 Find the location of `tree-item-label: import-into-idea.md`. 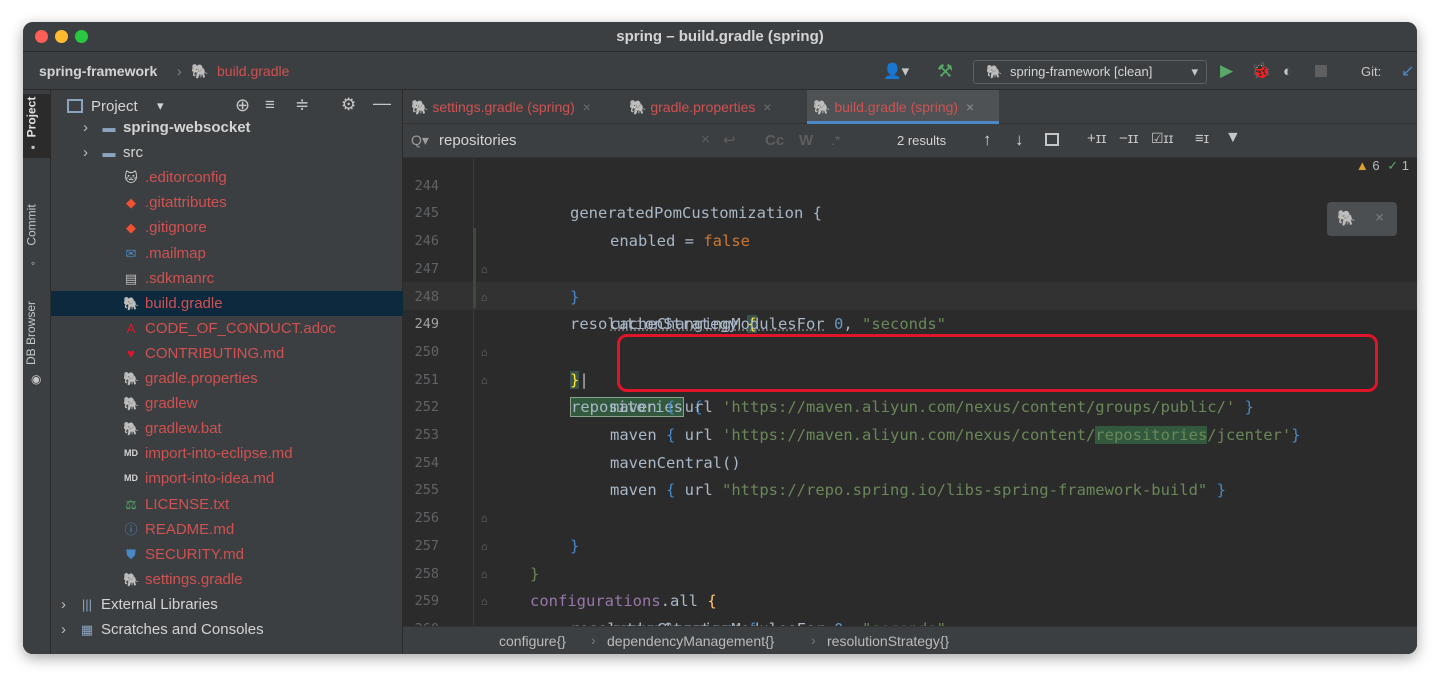

tree-item-label: import-into-idea.md is located at coordinates (210, 479).